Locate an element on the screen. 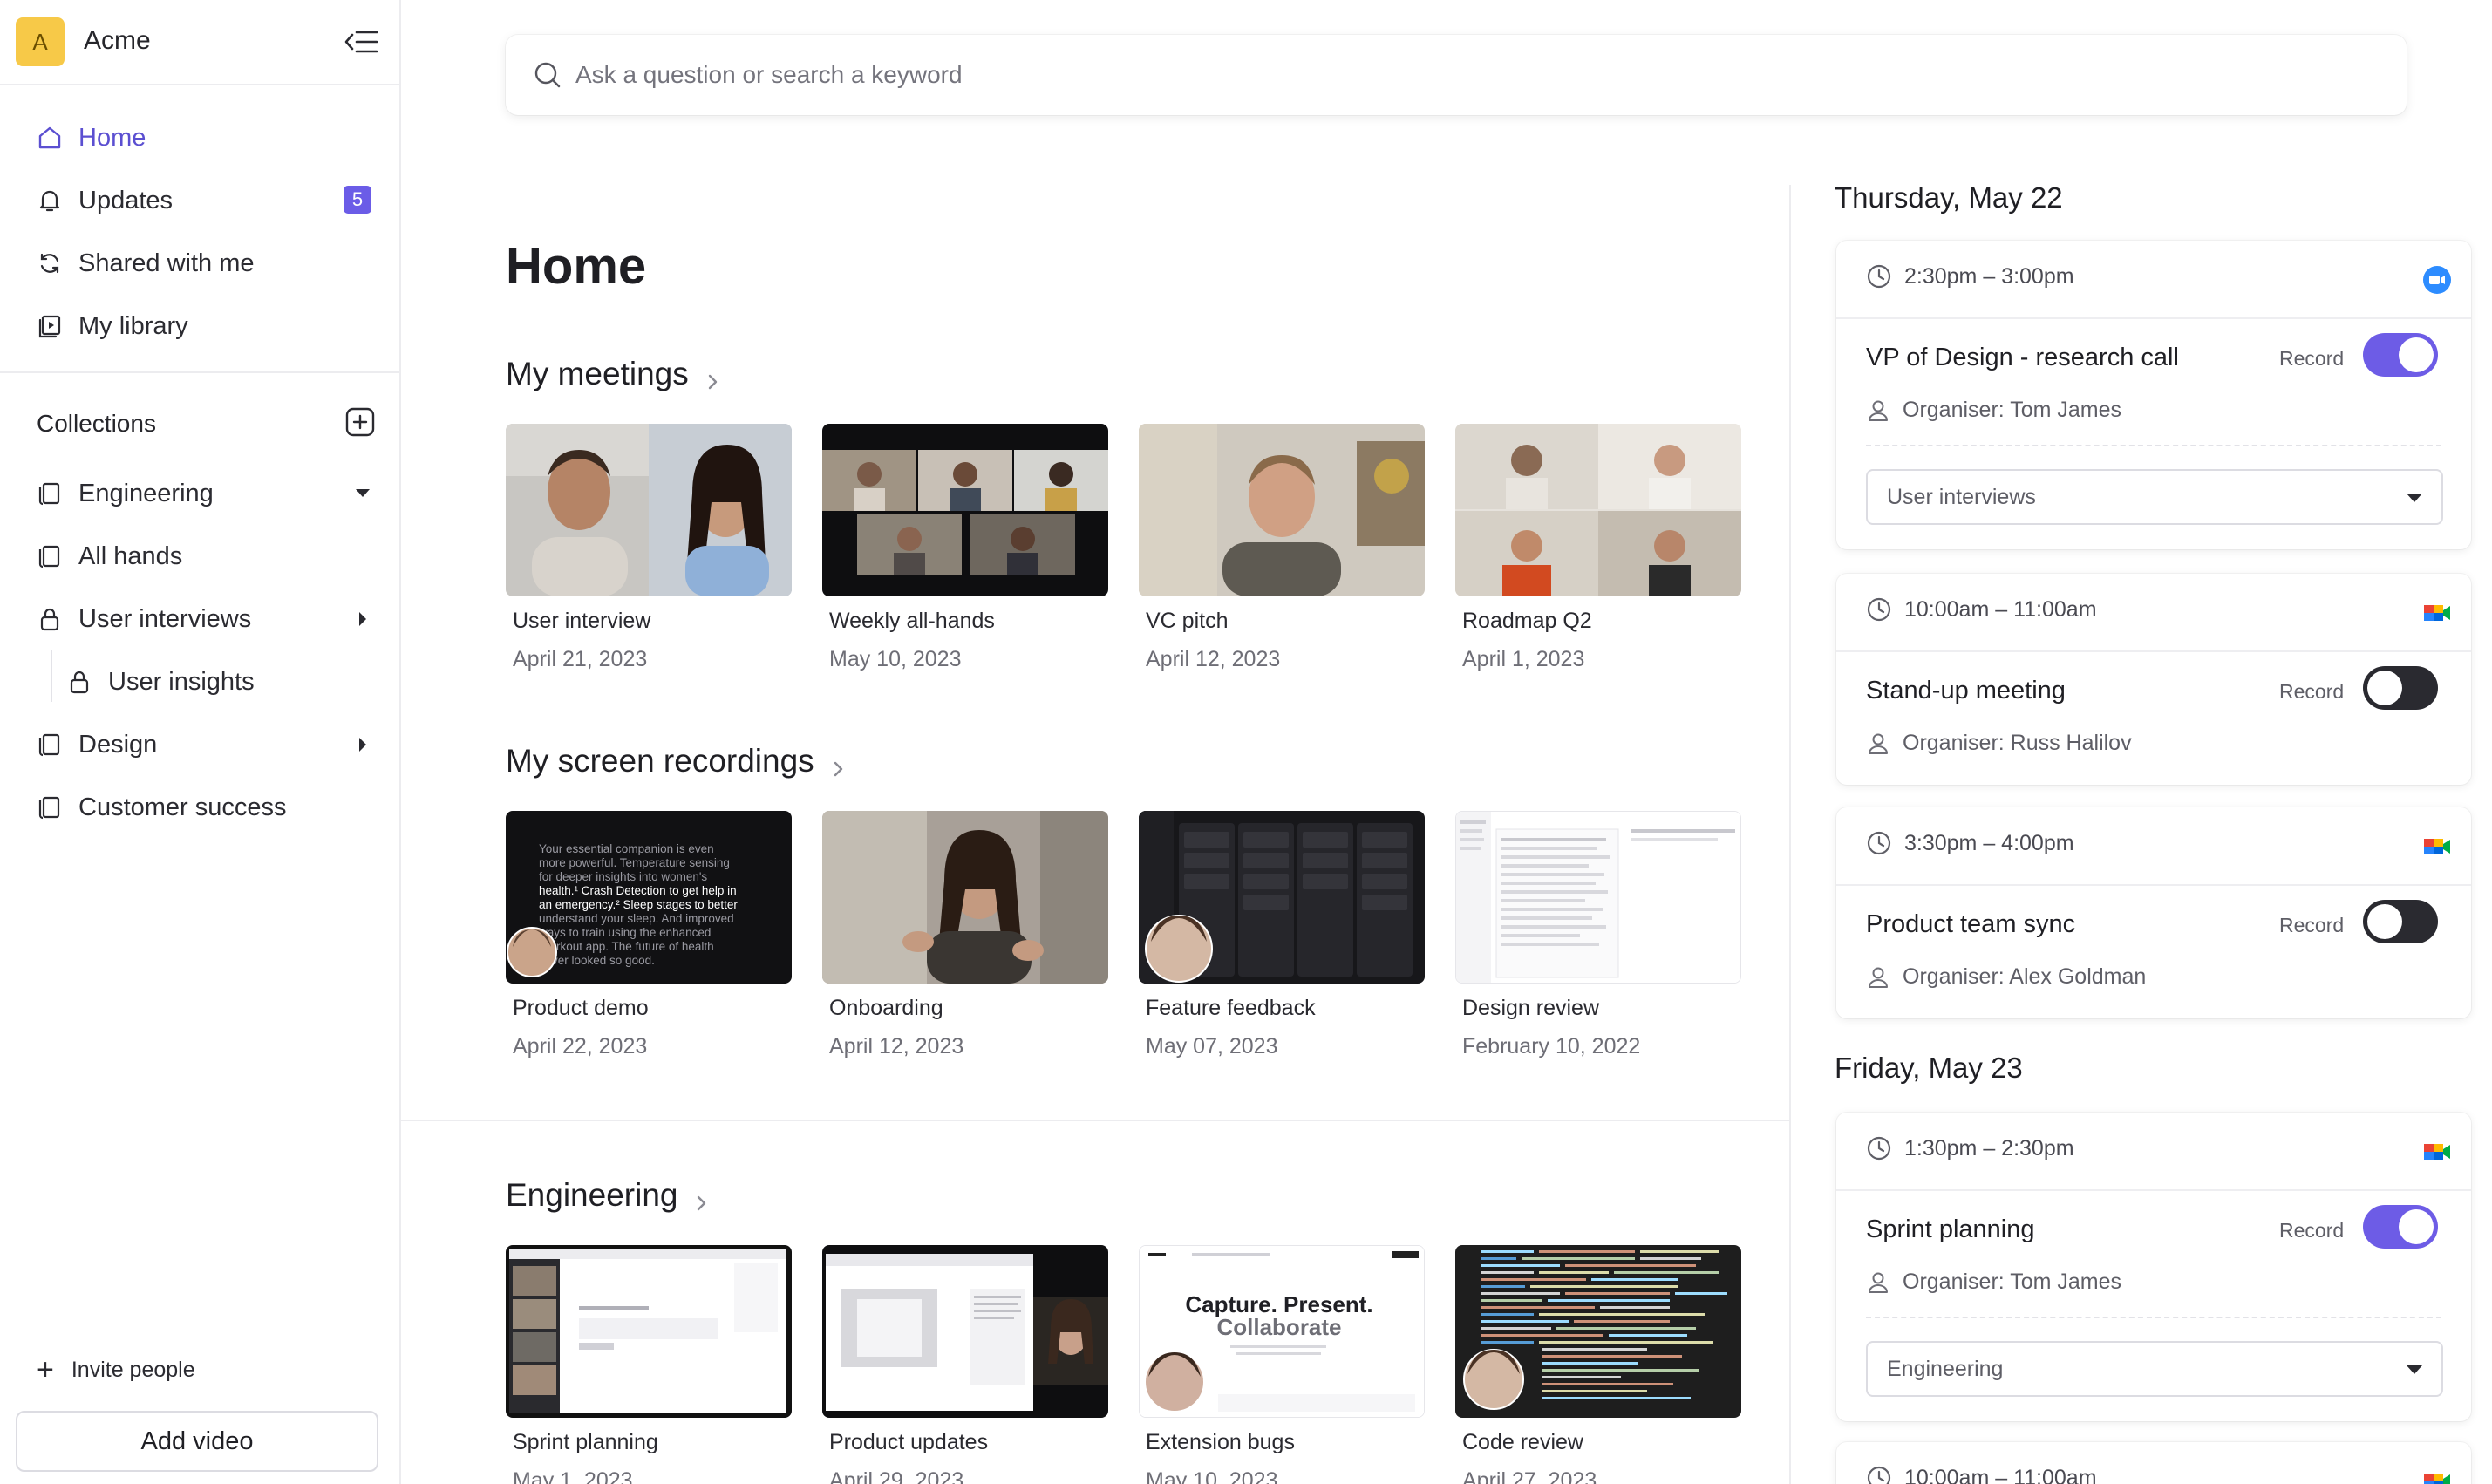 The width and height of the screenshot is (2492, 1484). nav-item-updates: Updates is located at coordinates (104, 200).